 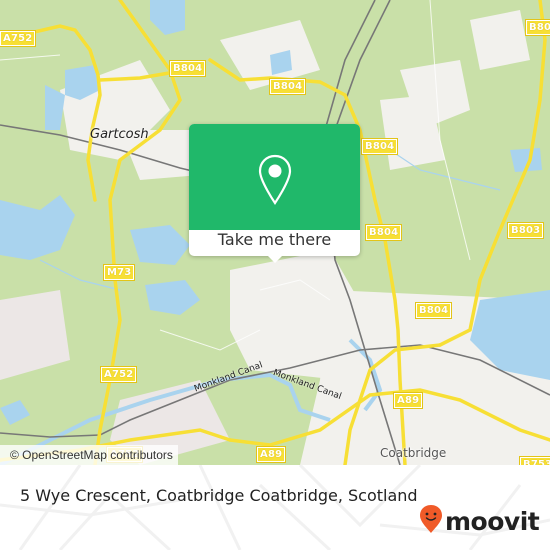 What do you see at coordinates (89, 455) in the screenshot?
I see `map-attribution: © OpenStreetMap contributors` at bounding box center [89, 455].